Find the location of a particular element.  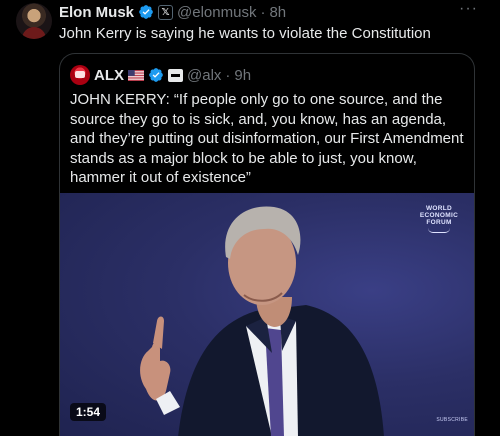

quoted-tweet-header: ALX @alx · 9h is located at coordinates (160, 75).